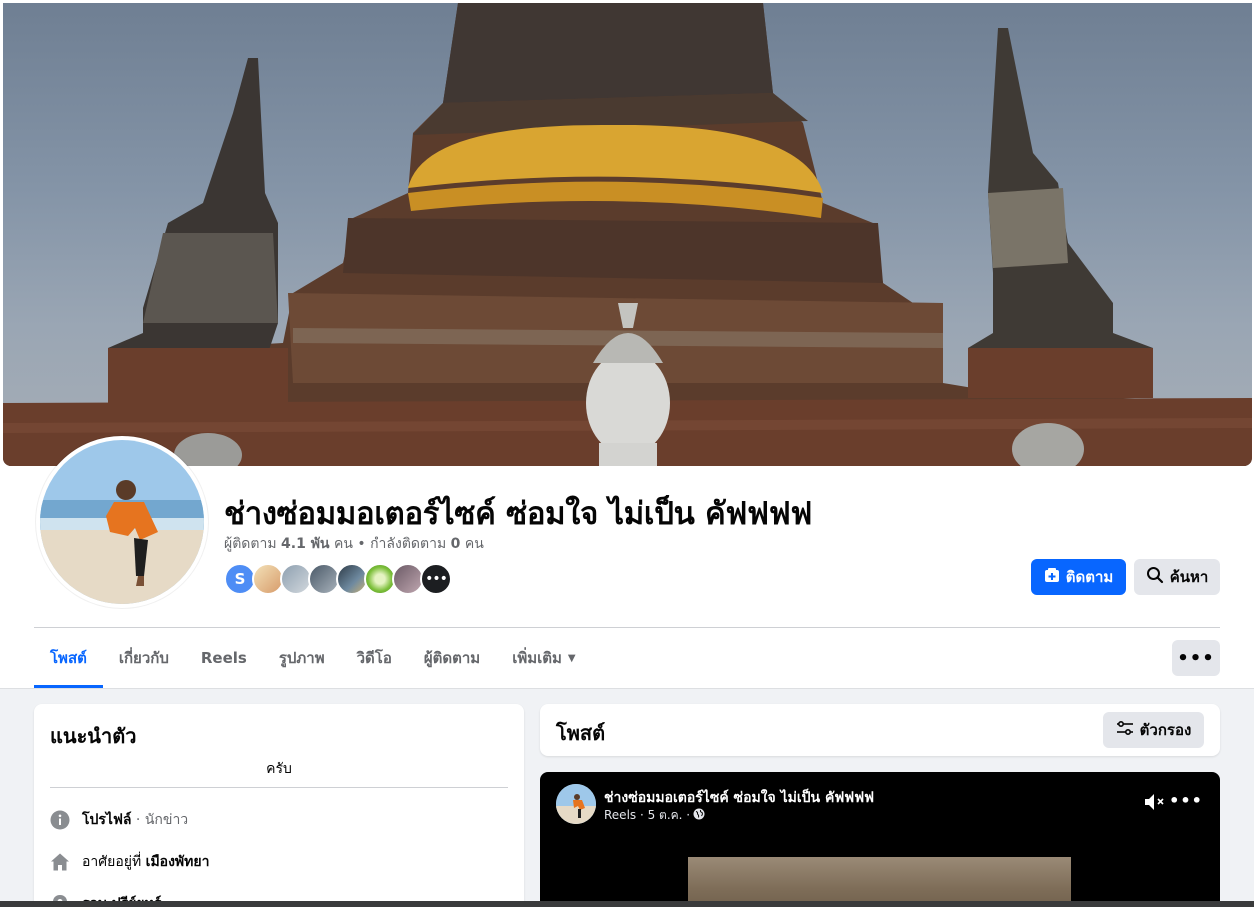 The height and width of the screenshot is (907, 1254). I want to click on tab-posts: โพสต์, so click(68, 658).